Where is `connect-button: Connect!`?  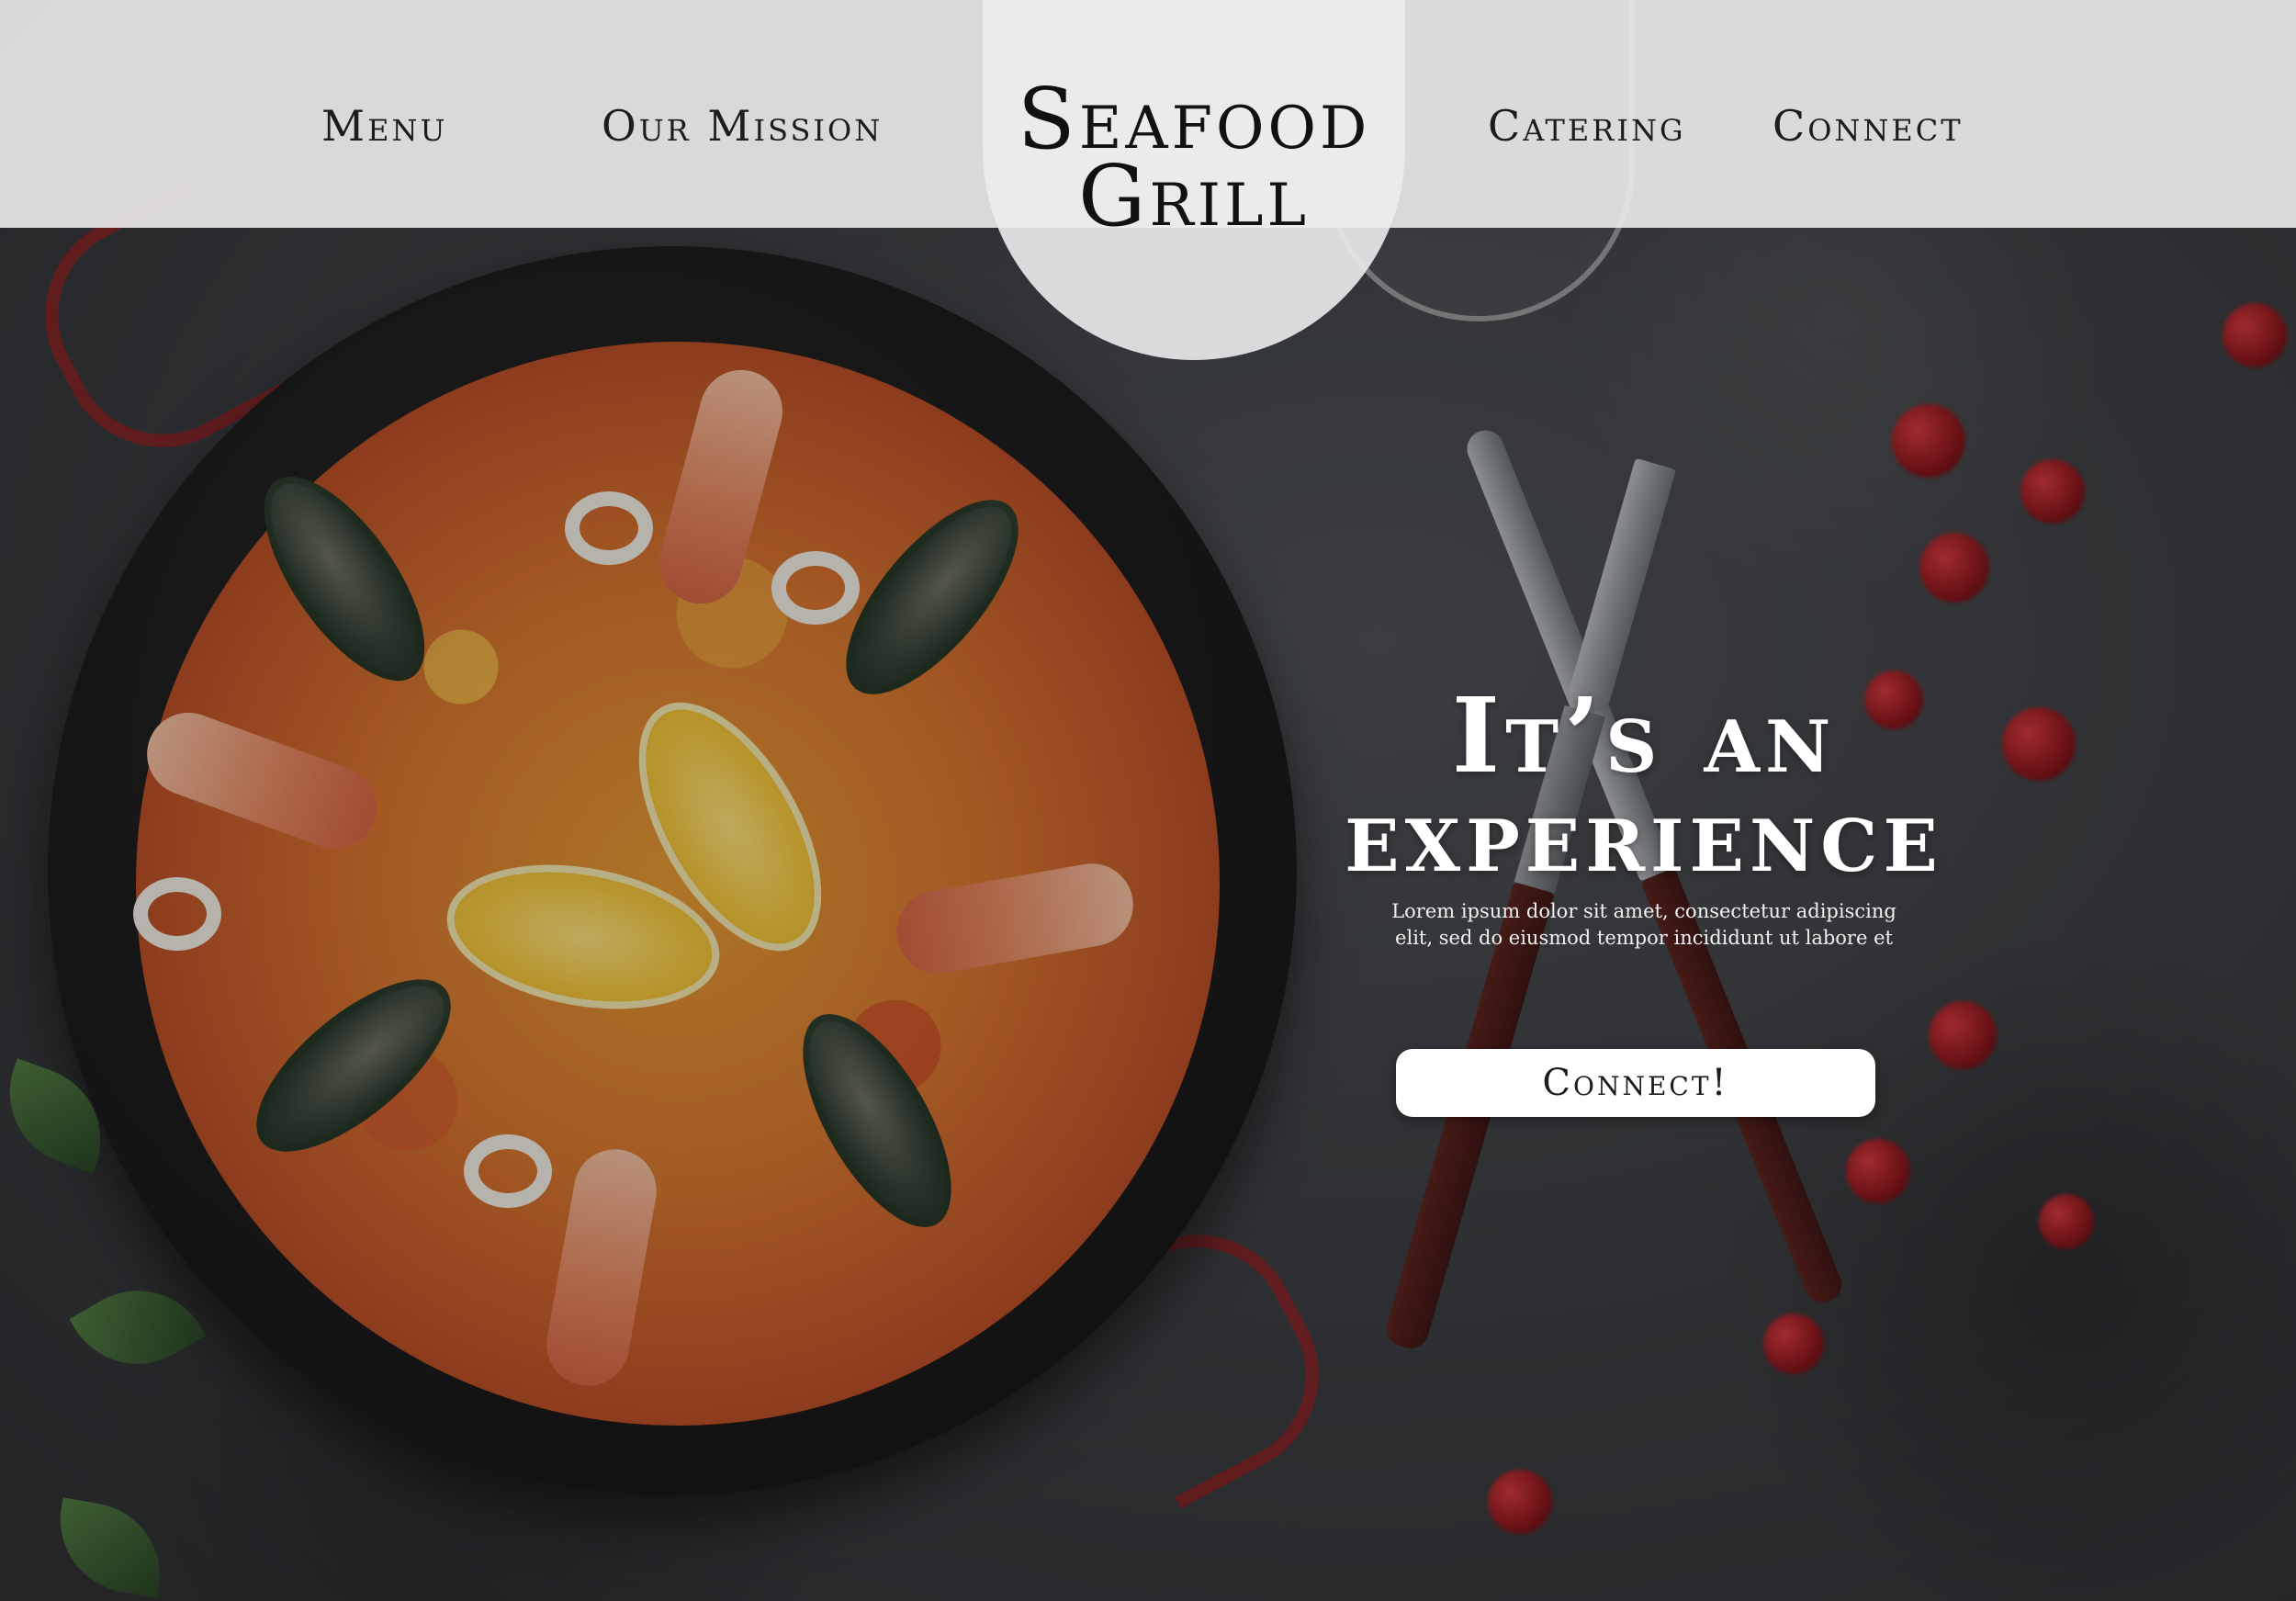 connect-button: Connect! is located at coordinates (1635, 1083).